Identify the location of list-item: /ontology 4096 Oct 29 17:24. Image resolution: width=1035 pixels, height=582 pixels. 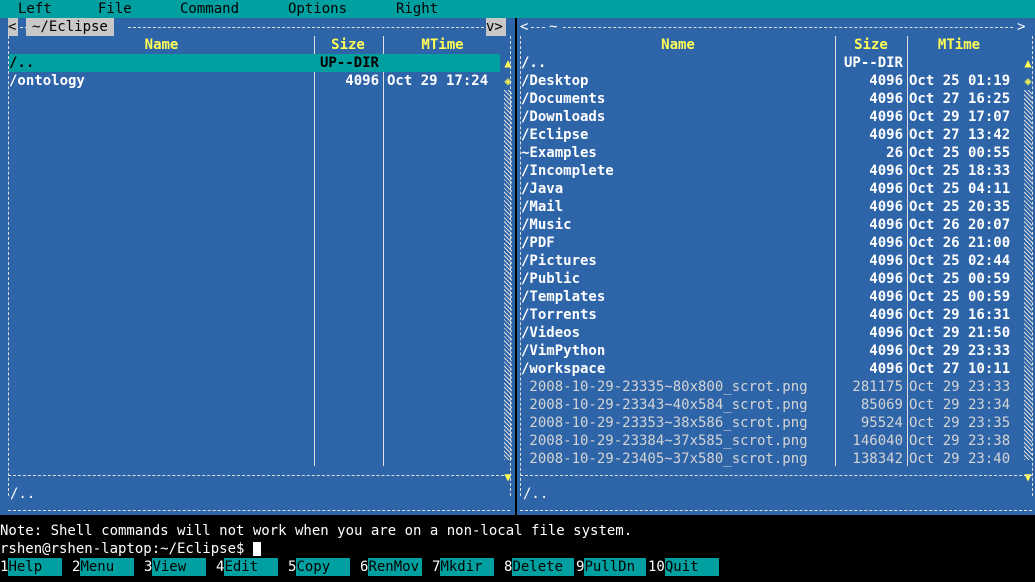
(254, 81).